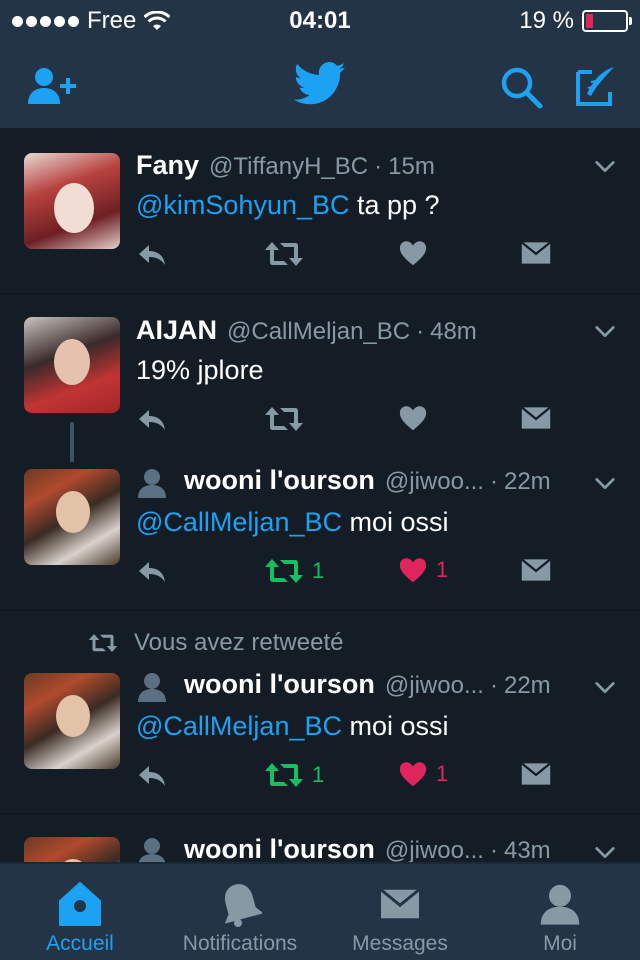 This screenshot has width=640, height=960. What do you see at coordinates (167, 165) in the screenshot?
I see `display-name: Fany` at bounding box center [167, 165].